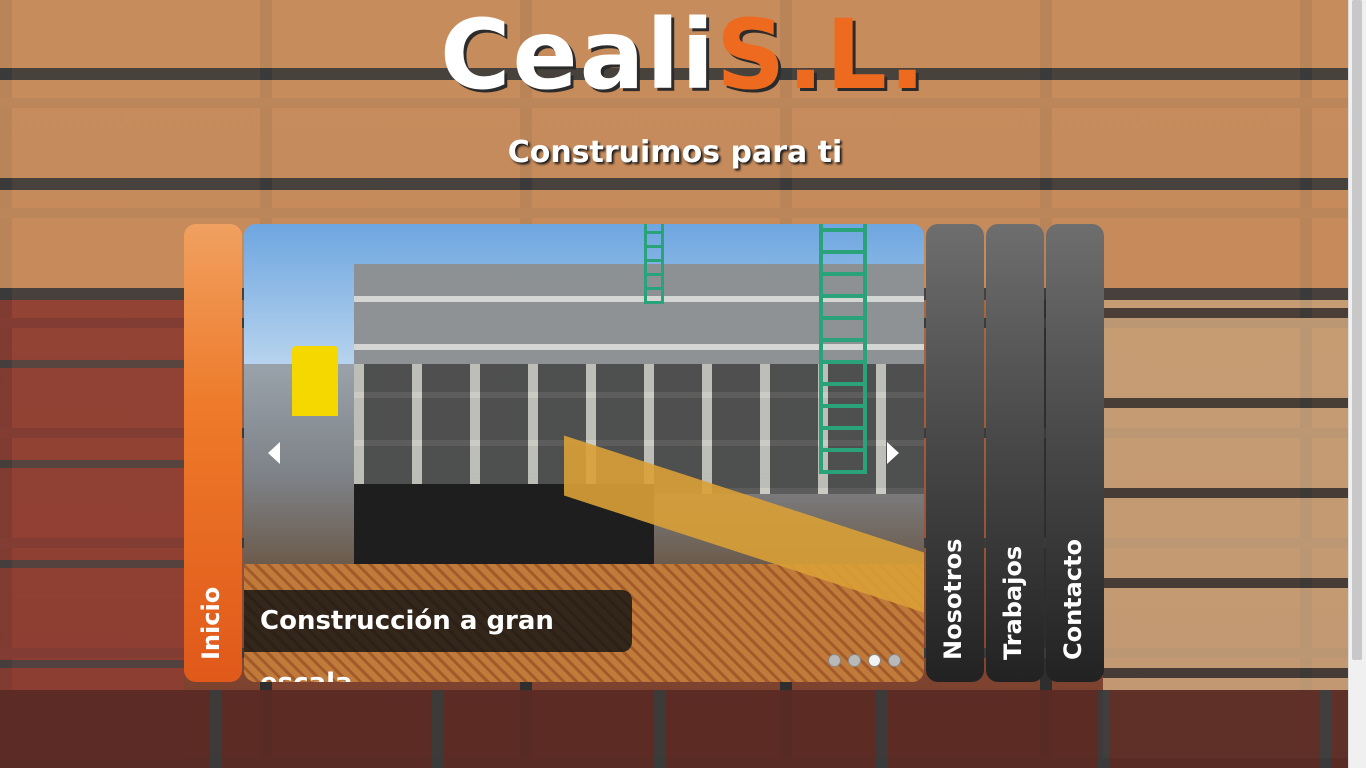 The width and height of the screenshot is (1366, 768). Describe the element at coordinates (1073, 599) in the screenshot. I see `nav-label-contacto: Contacto` at that location.